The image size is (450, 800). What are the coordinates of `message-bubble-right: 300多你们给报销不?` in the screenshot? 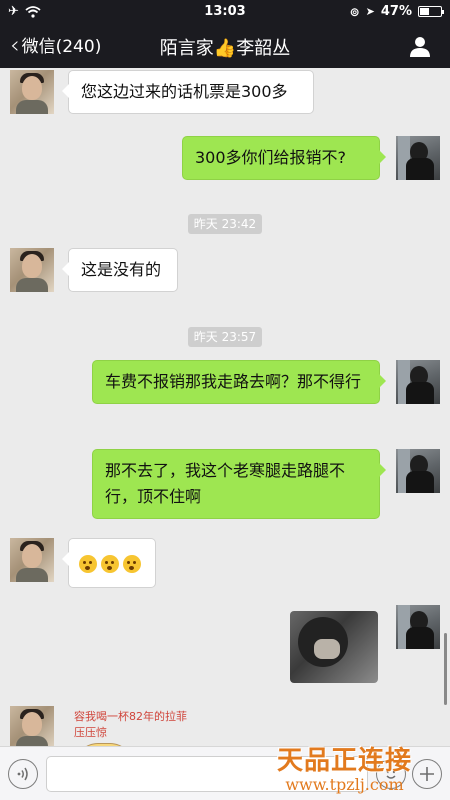 It's located at (284, 158).